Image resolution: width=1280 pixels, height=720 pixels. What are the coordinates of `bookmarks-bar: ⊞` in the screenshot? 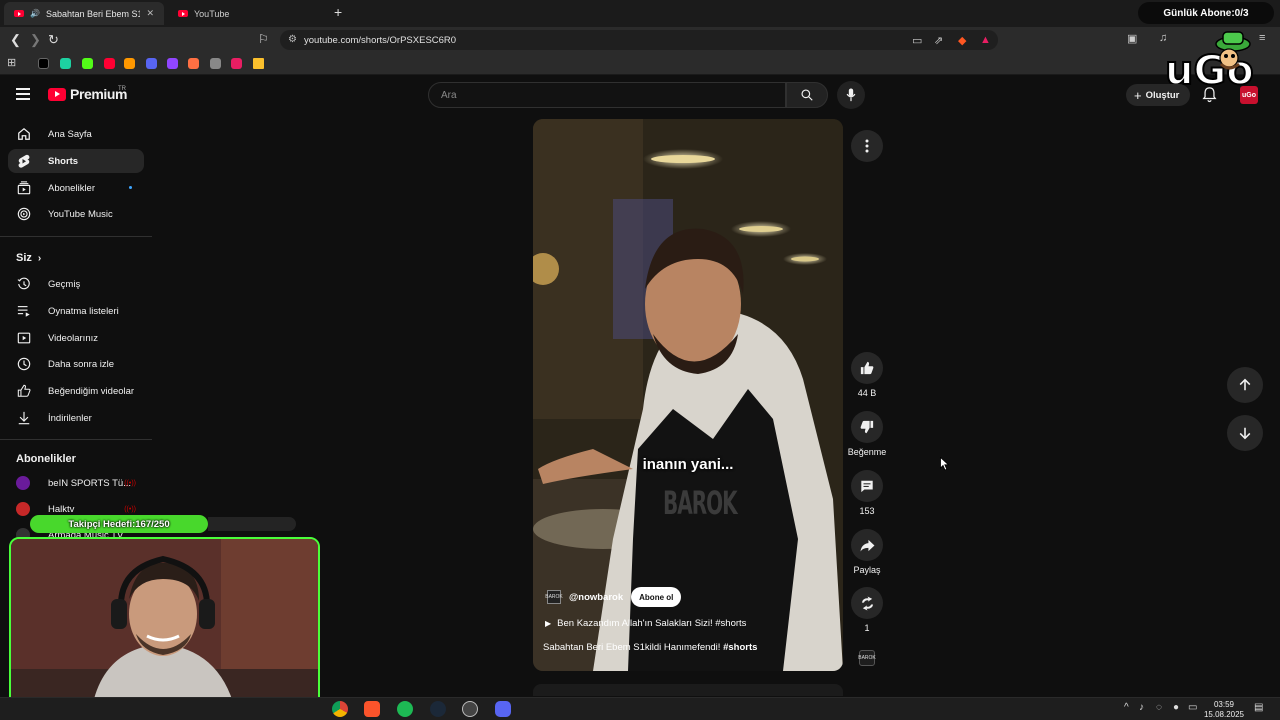 It's located at (640, 64).